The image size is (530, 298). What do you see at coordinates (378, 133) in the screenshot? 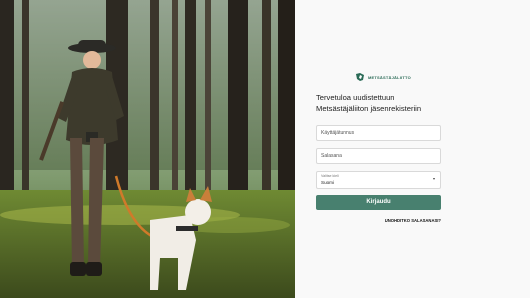
I see `username-field: Käyttäjätunnus` at bounding box center [378, 133].